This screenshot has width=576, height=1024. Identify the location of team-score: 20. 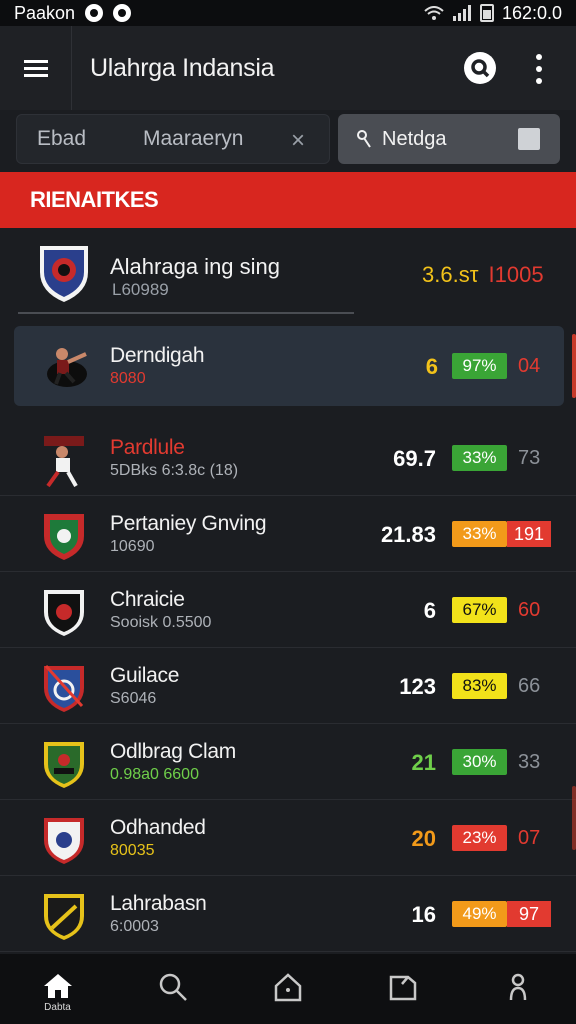
(423, 838).